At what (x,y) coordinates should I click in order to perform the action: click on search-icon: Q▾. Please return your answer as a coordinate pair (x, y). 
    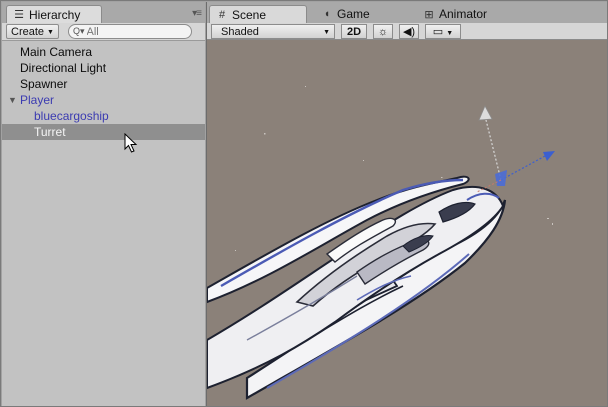
    Looking at the image, I should click on (79, 31).